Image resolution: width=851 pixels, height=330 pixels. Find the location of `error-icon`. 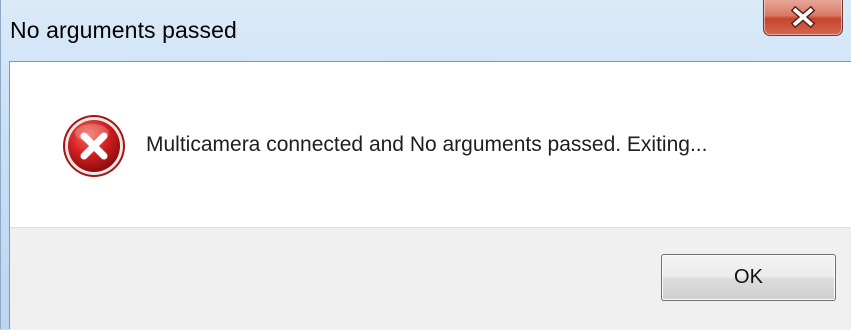

error-icon is located at coordinates (94, 146).